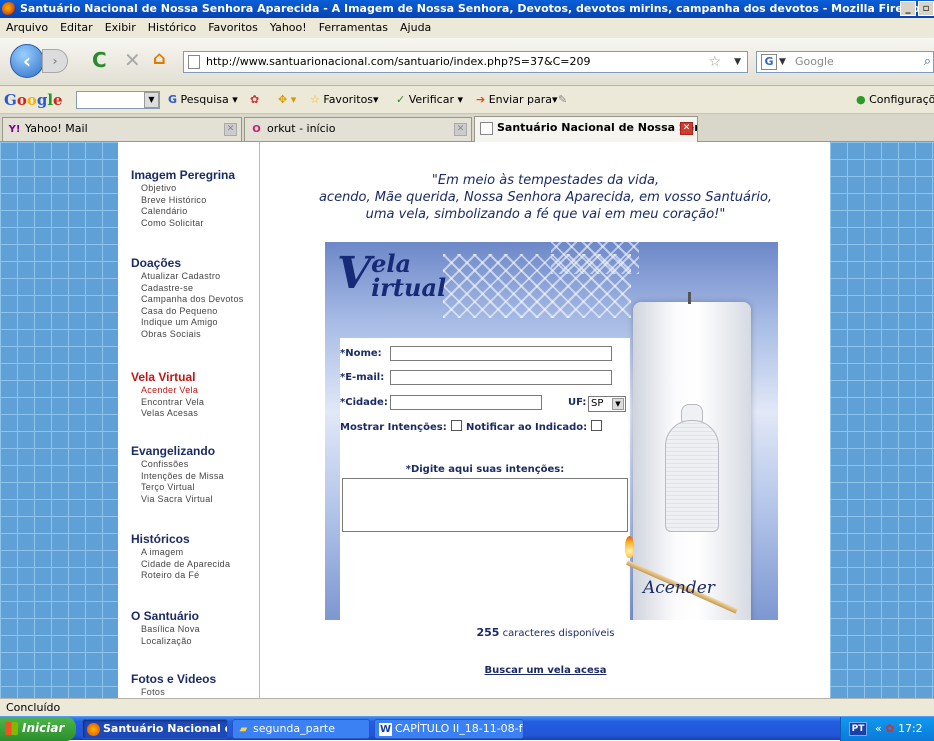 The width and height of the screenshot is (934, 741). What do you see at coordinates (196, 263) in the screenshot?
I see `sidebar-heading: Doações` at bounding box center [196, 263].